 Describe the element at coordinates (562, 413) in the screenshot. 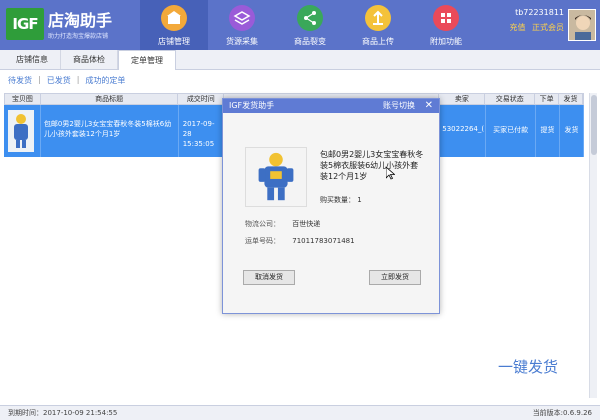

I see `version-info: 当前版本:0.6.9.26` at that location.